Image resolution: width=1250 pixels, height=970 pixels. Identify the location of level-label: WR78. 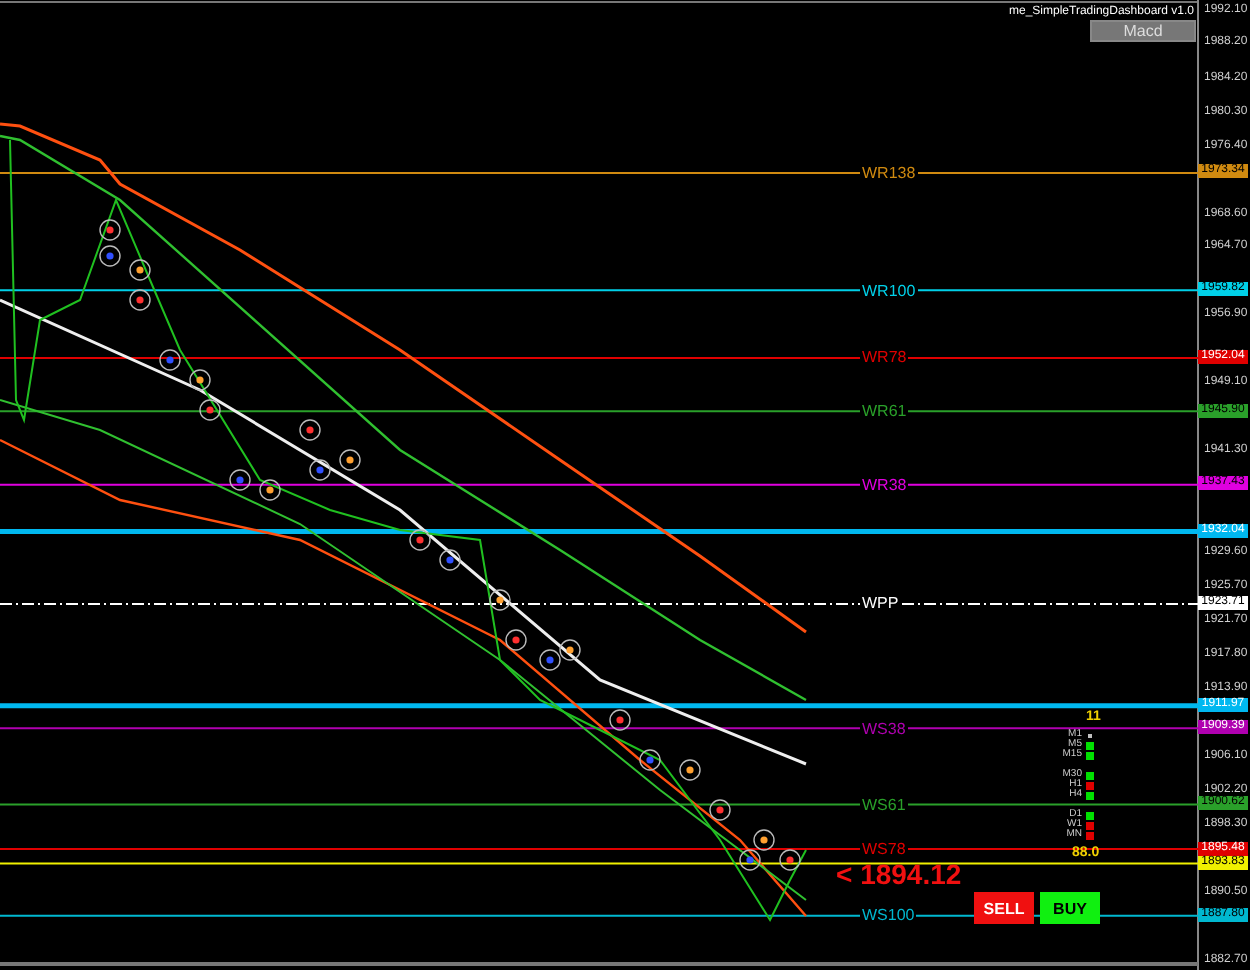
(884, 357).